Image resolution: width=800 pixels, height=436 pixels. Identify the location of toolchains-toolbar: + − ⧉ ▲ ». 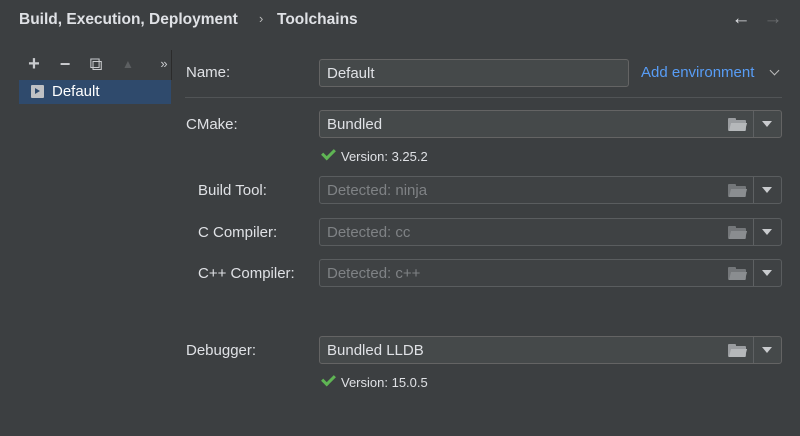
(95, 65).